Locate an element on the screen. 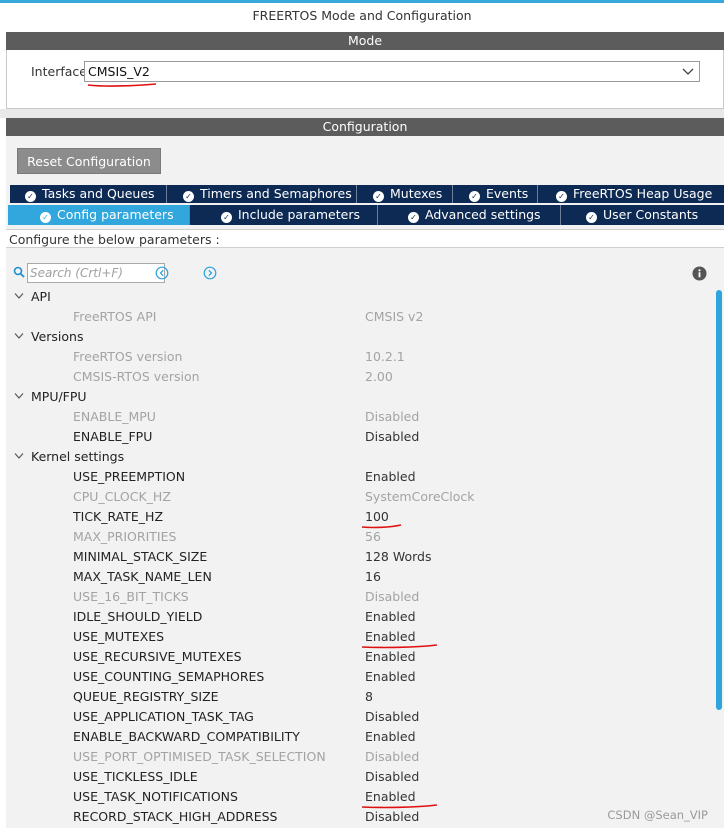  tab-user-constants: ✓ User Constants is located at coordinates (642, 215).